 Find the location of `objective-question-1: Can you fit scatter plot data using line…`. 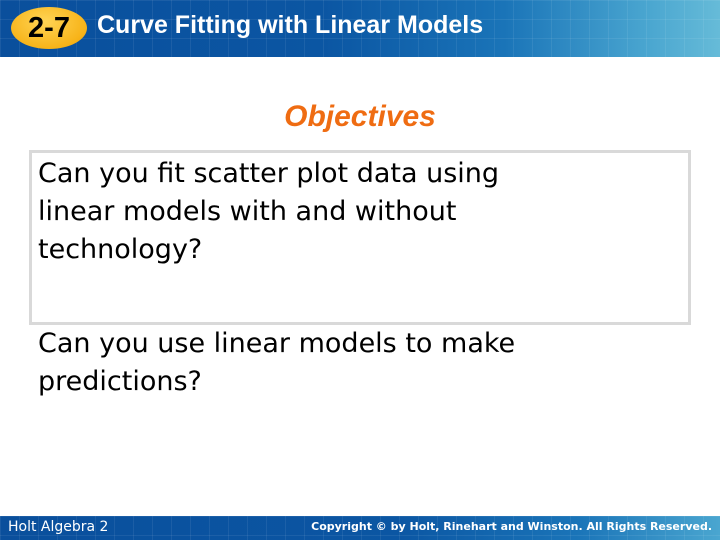

objective-question-1: Can you fit scatter plot data using line… is located at coordinates (269, 211).